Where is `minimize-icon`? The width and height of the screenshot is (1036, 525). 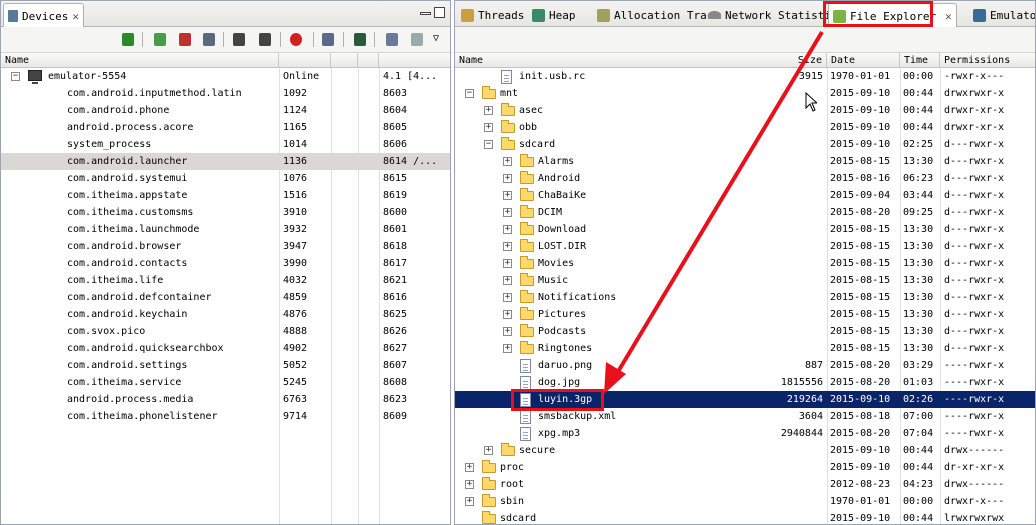
minimize-icon is located at coordinates (425, 13).